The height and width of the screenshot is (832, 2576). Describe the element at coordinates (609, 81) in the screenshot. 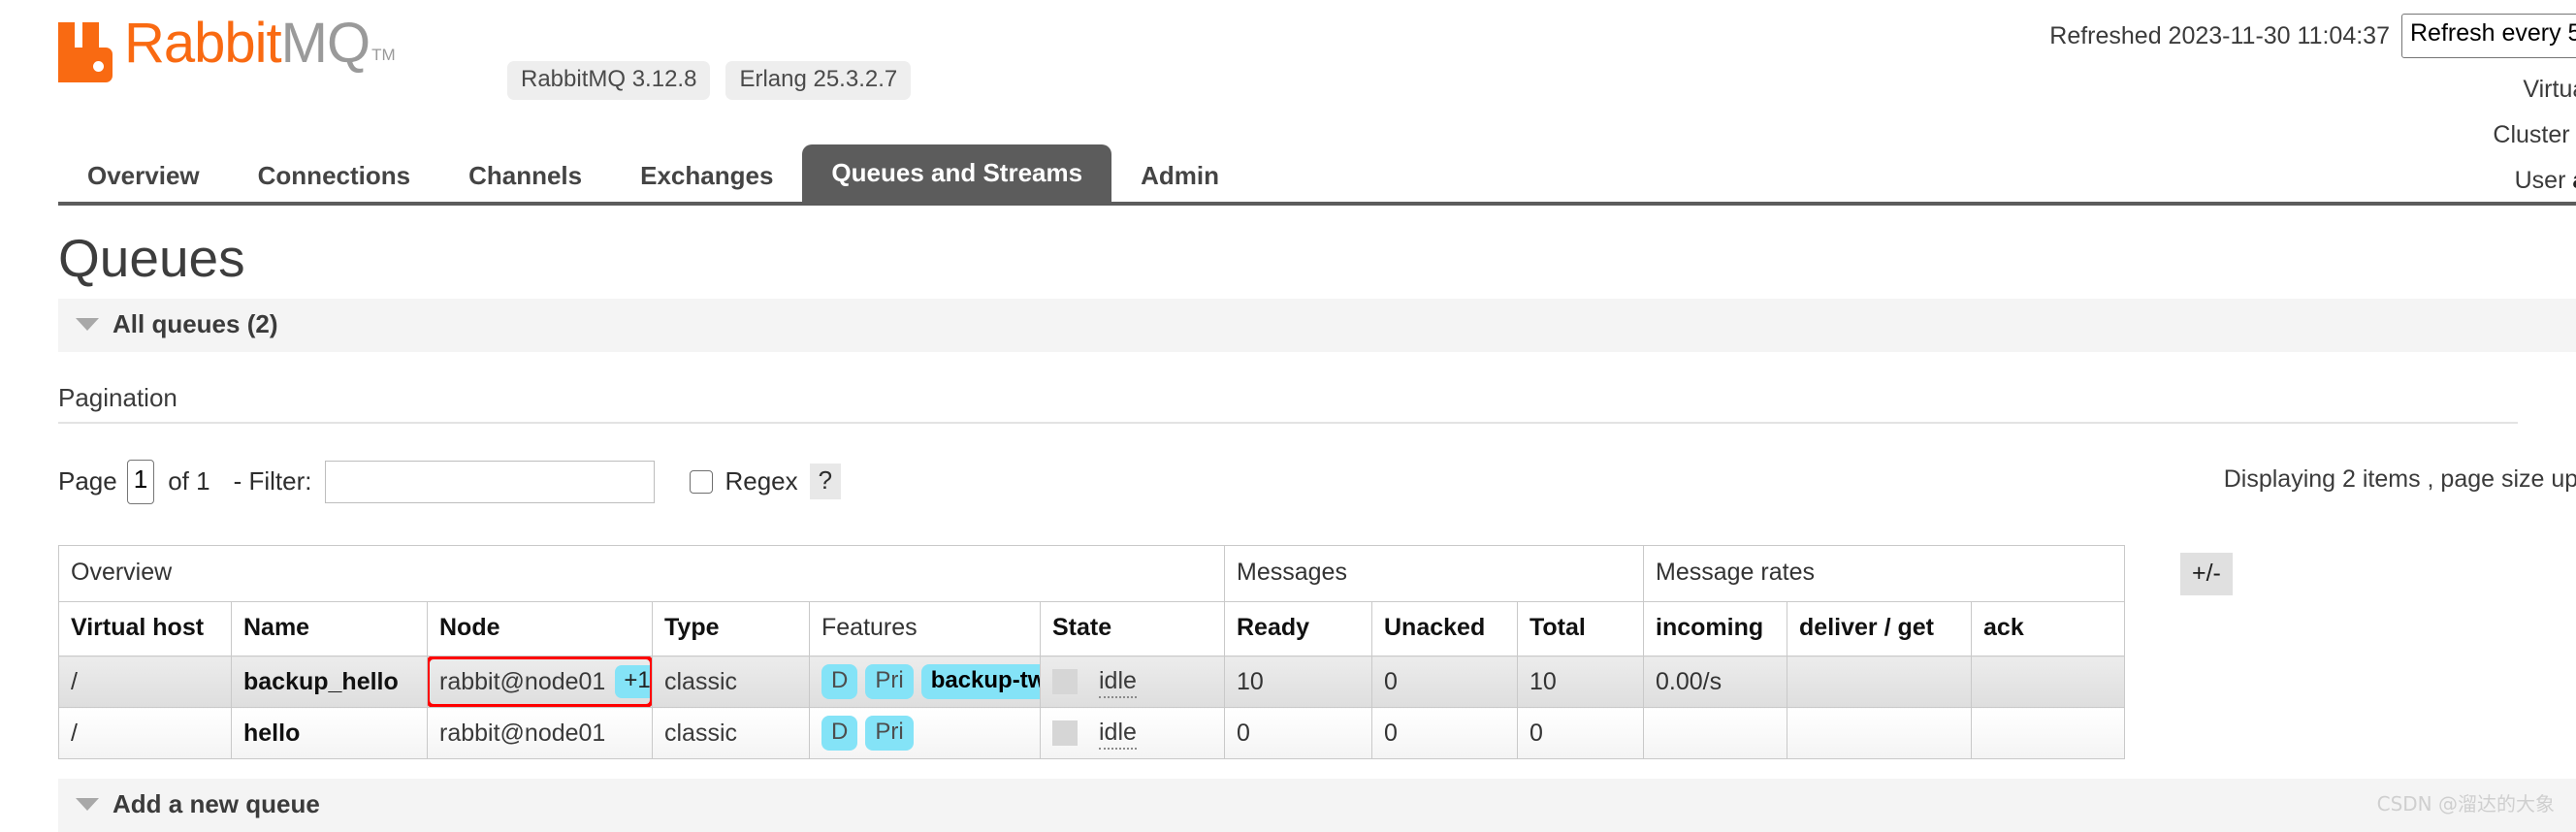

I see `rabbitmq-version-pill: RabbitMQ 3.12.8` at that location.